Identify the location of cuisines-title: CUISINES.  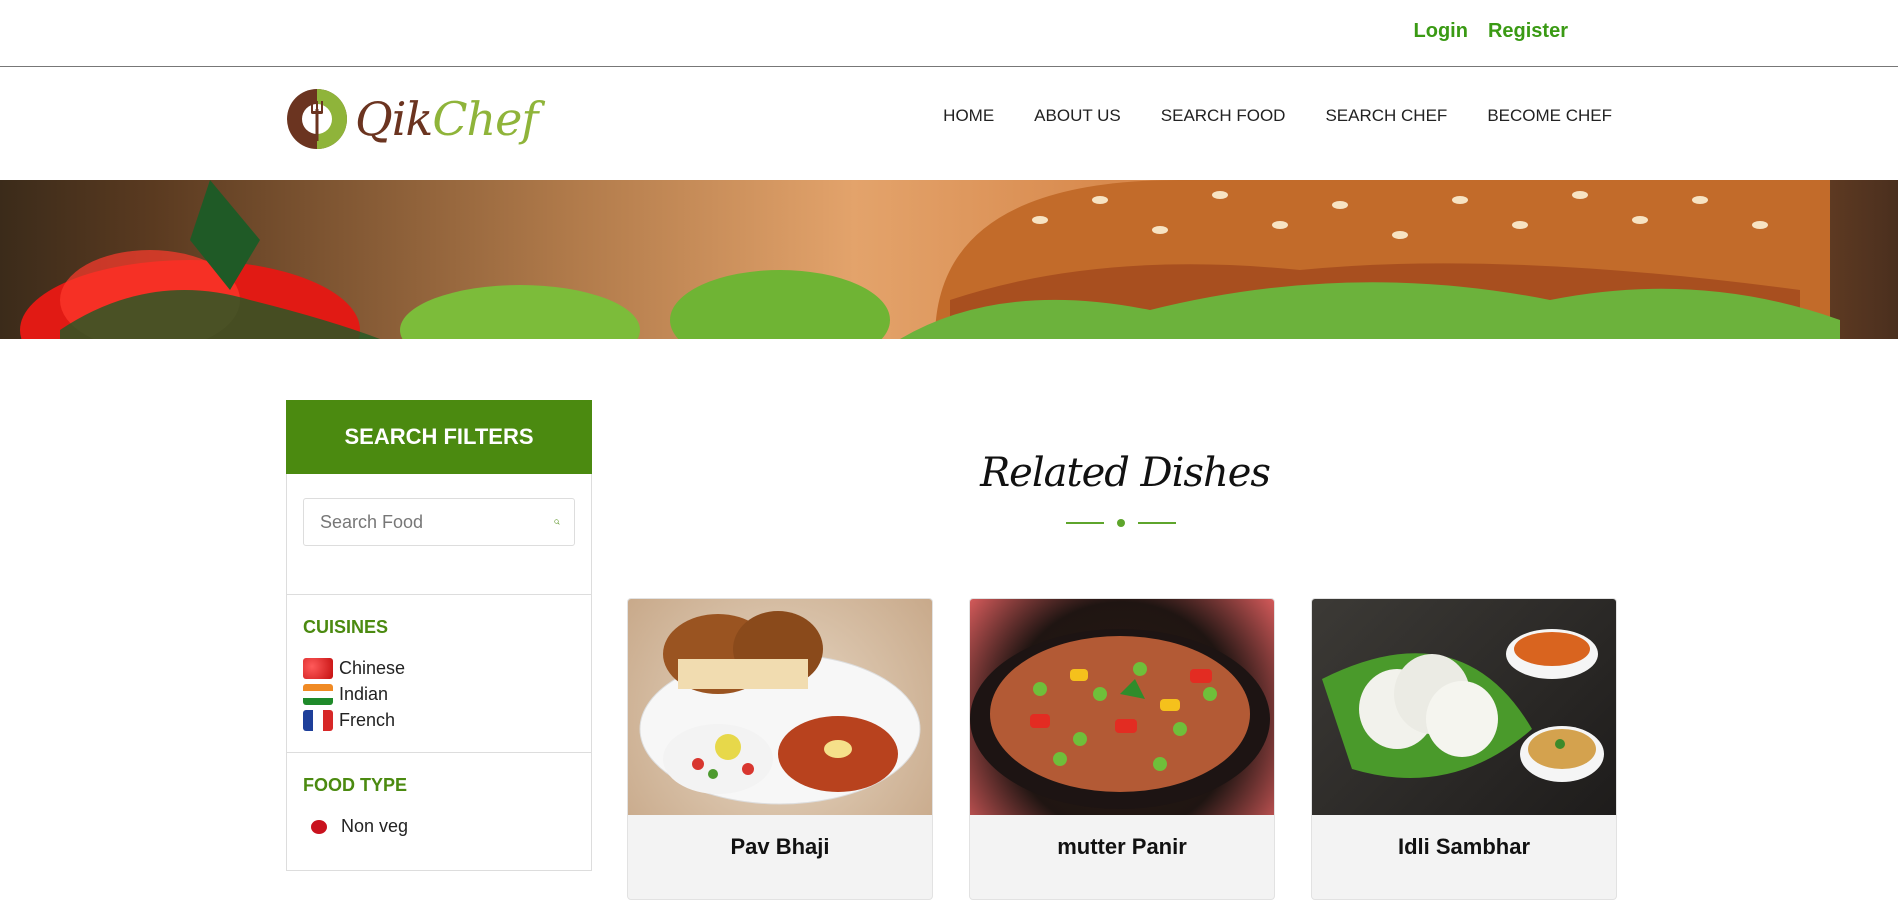
(346, 627).